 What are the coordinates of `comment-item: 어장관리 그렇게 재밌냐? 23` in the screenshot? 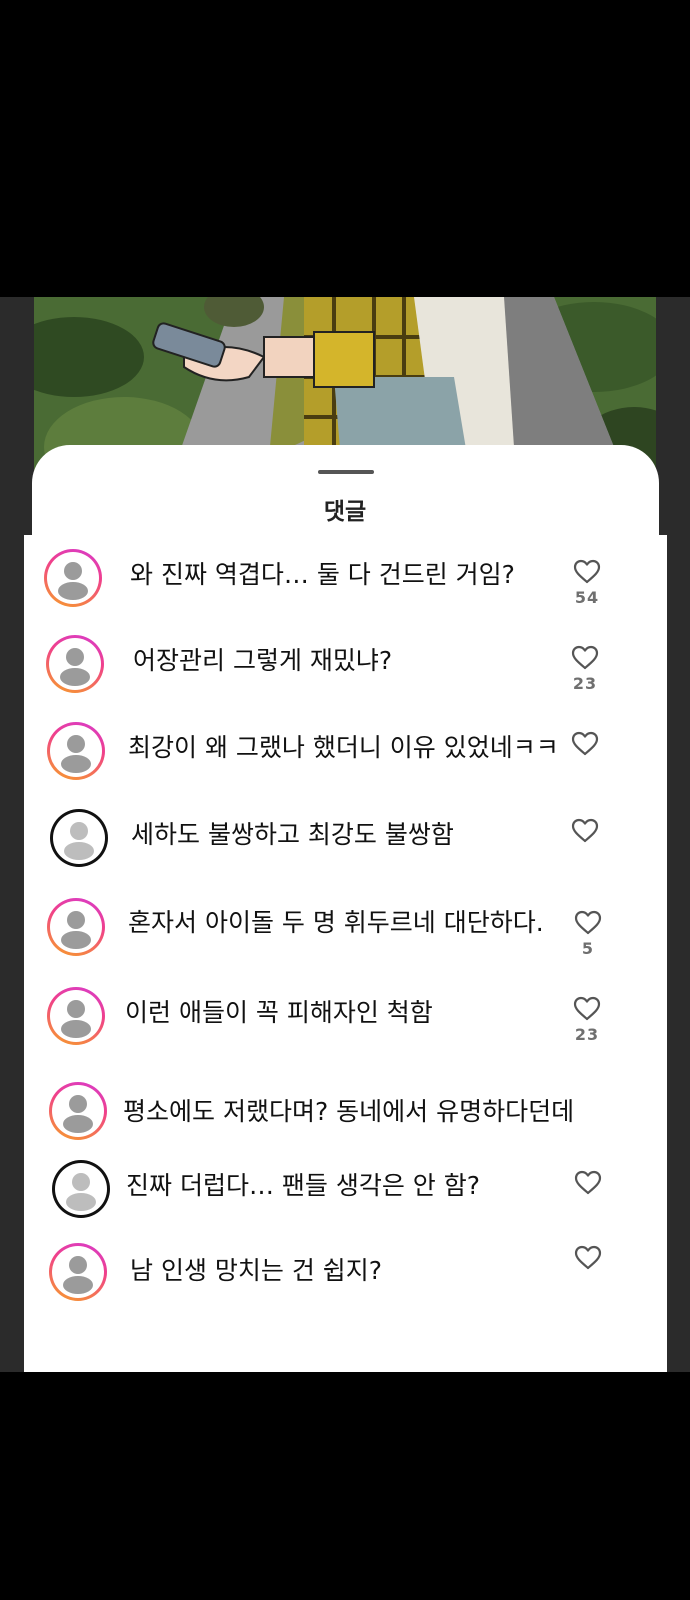 It's located at (345, 673).